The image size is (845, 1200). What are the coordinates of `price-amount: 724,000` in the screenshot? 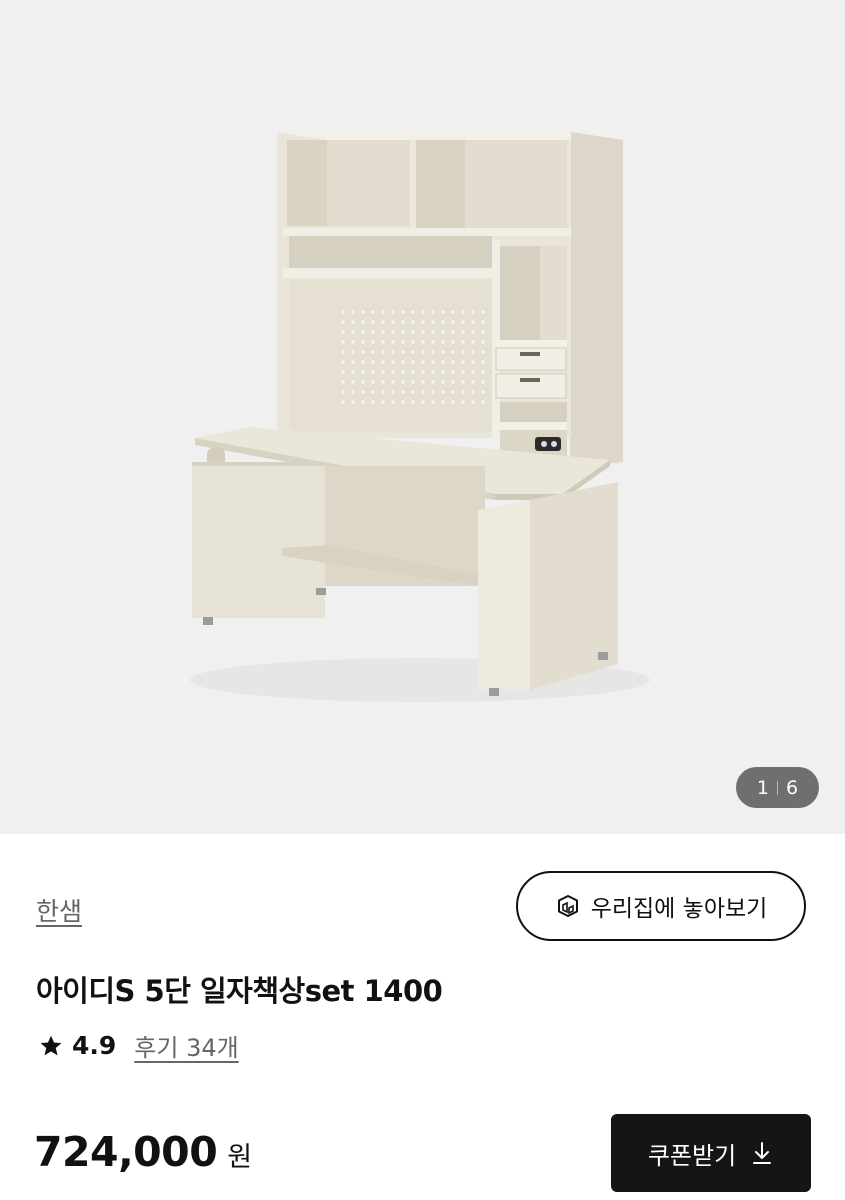 It's located at (126, 1152).